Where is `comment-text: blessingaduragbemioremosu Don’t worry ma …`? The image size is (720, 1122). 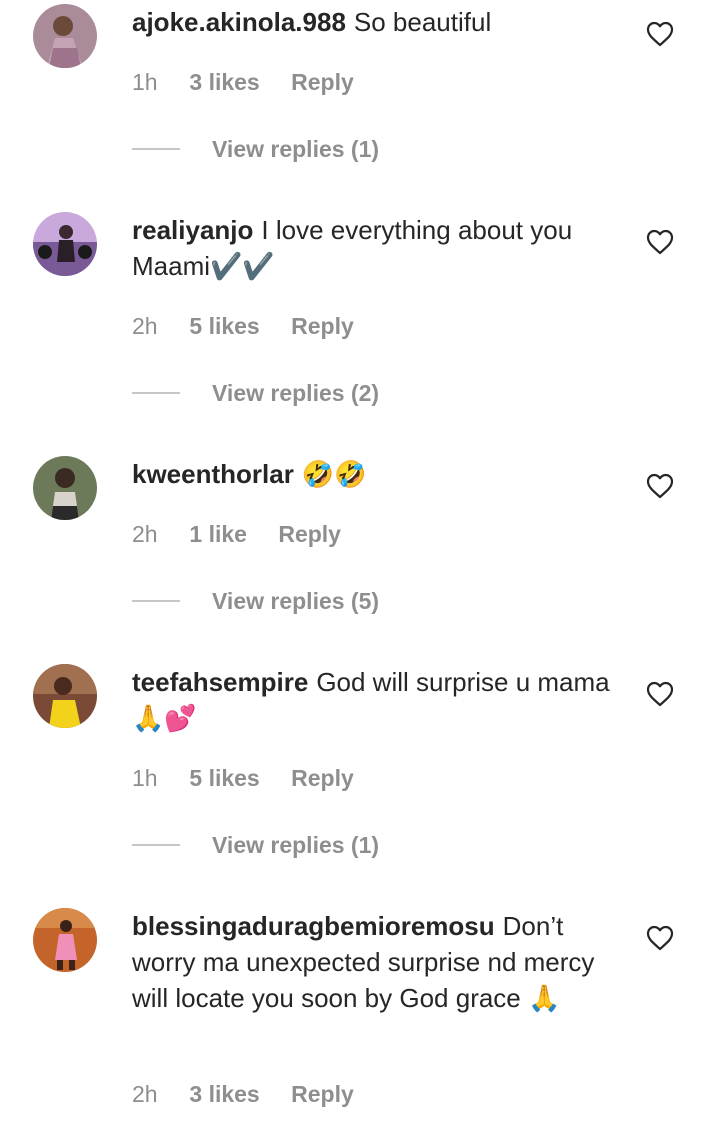 comment-text: blessingaduragbemioremosu Don’t worry ma … is located at coordinates (372, 962).